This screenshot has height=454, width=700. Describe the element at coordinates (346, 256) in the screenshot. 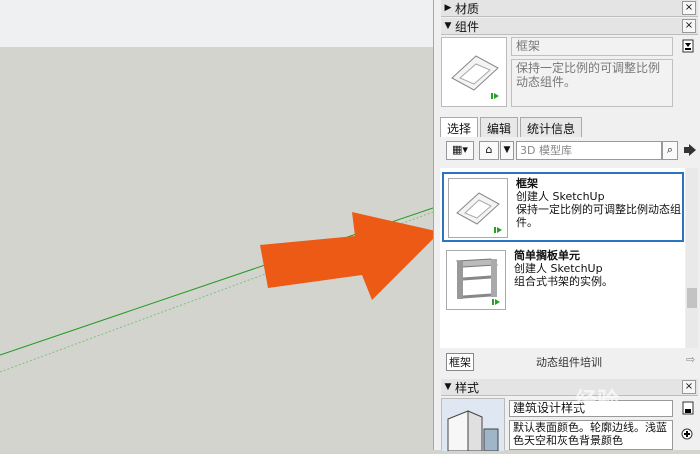

I see `orange-arrow-annotation` at that location.